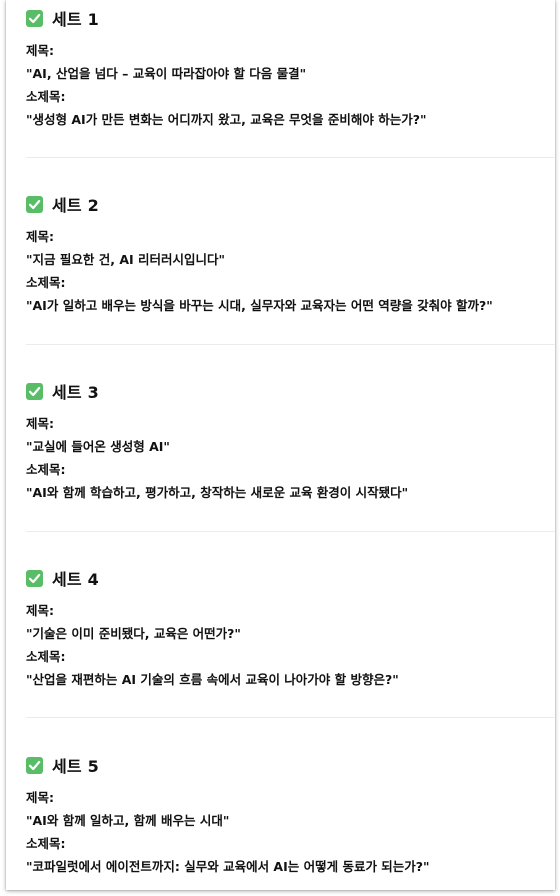 The height and width of the screenshot is (896, 560). Describe the element at coordinates (75, 19) in the screenshot. I see `set-heading-text: 세트 1` at that location.